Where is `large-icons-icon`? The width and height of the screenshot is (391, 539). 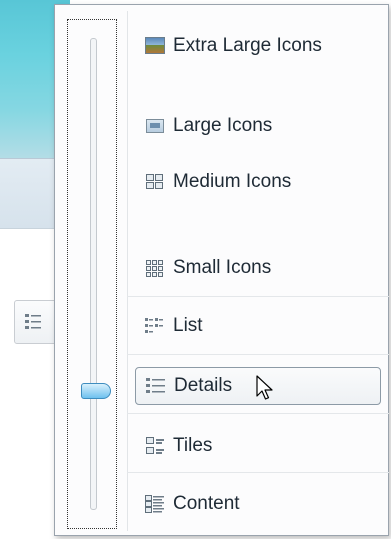 large-icons-icon is located at coordinates (156, 126).